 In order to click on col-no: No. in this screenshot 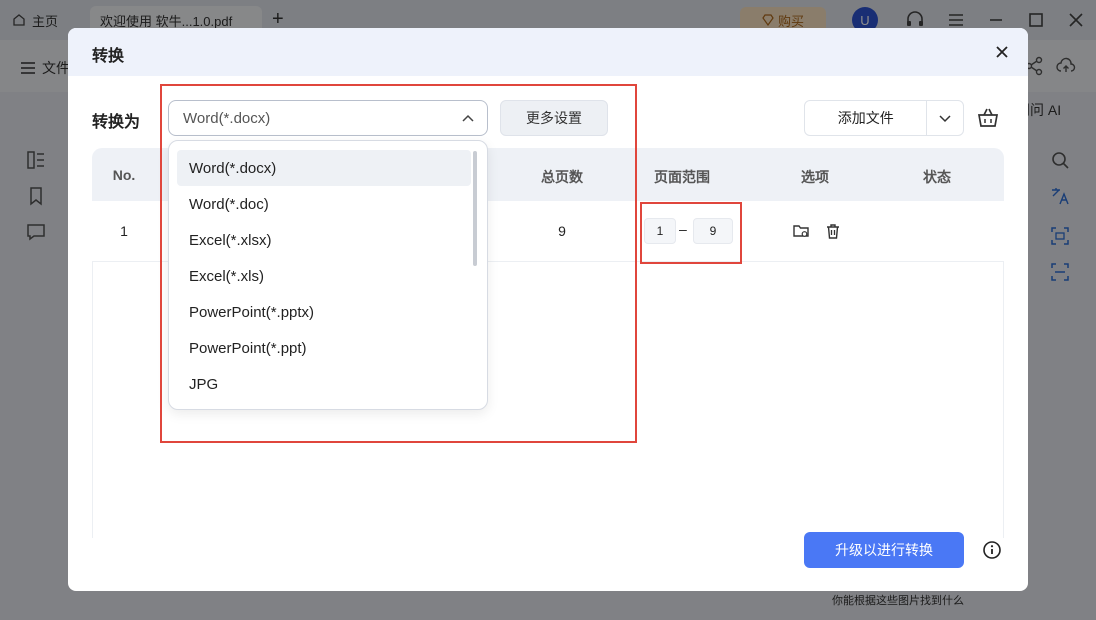, I will do `click(124, 175)`.